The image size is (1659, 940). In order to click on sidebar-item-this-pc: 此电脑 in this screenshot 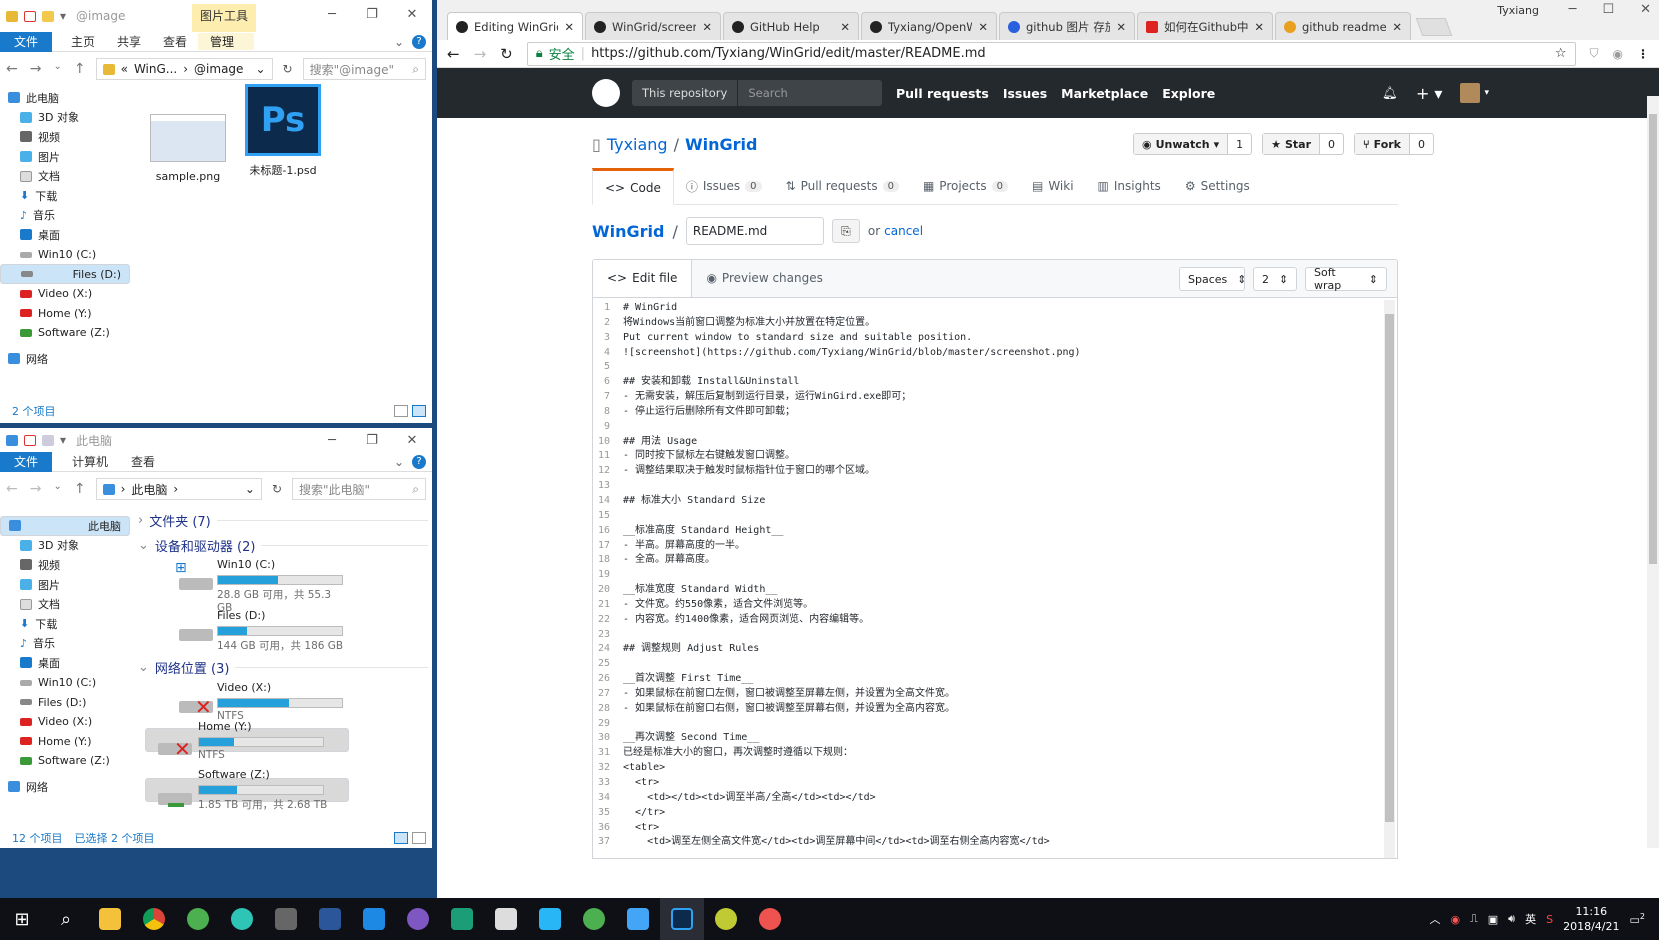, I will do `click(65, 526)`.